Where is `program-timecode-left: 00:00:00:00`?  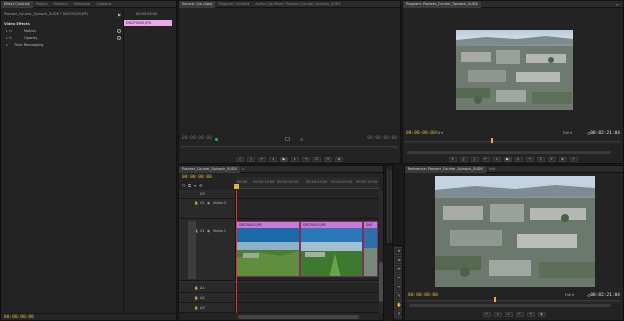 program-timecode-left: 00:00:00:00 is located at coordinates (421, 133).